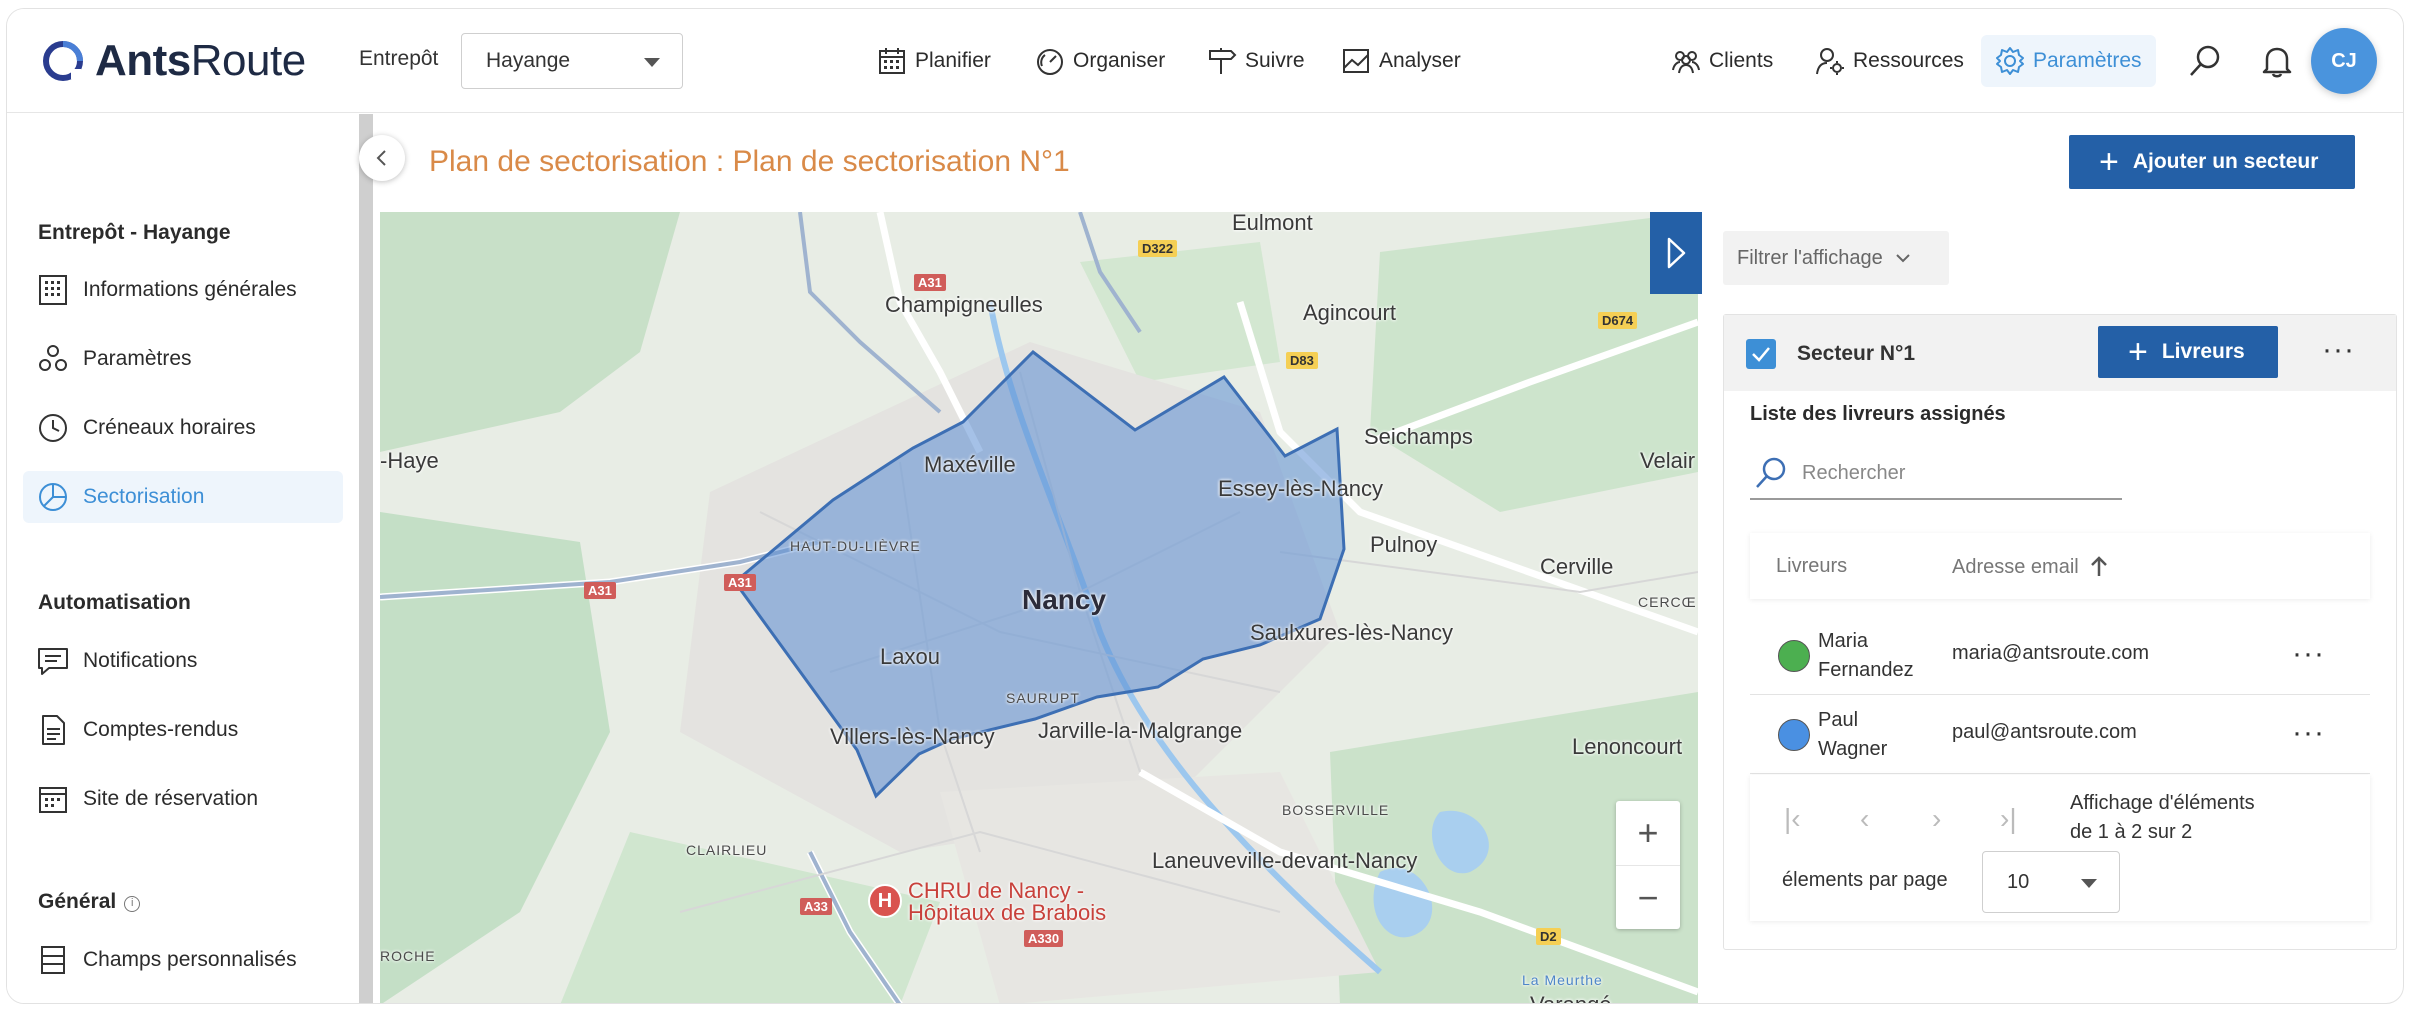 The height and width of the screenshot is (1009, 2410). What do you see at coordinates (964, 304) in the screenshot?
I see `map-label: Champigneulles` at bounding box center [964, 304].